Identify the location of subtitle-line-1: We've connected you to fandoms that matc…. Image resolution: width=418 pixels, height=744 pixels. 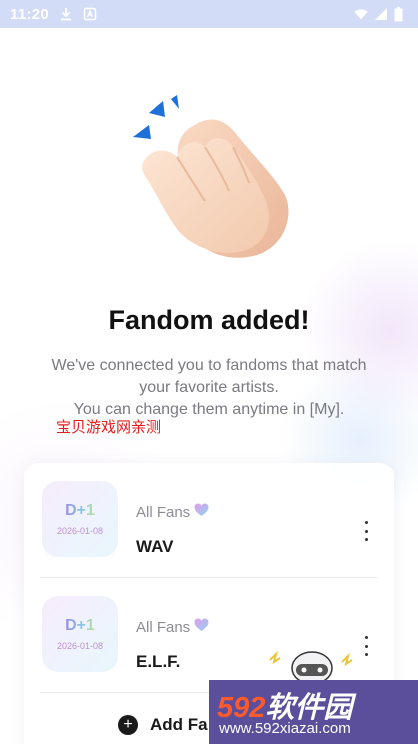
(209, 365).